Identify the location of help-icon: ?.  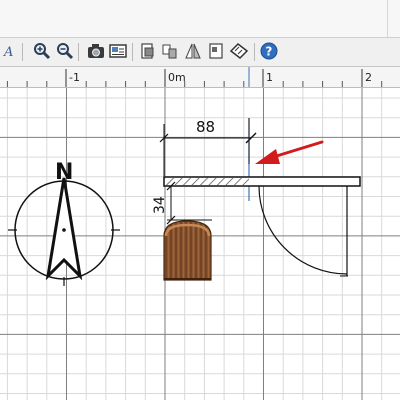
(269, 51).